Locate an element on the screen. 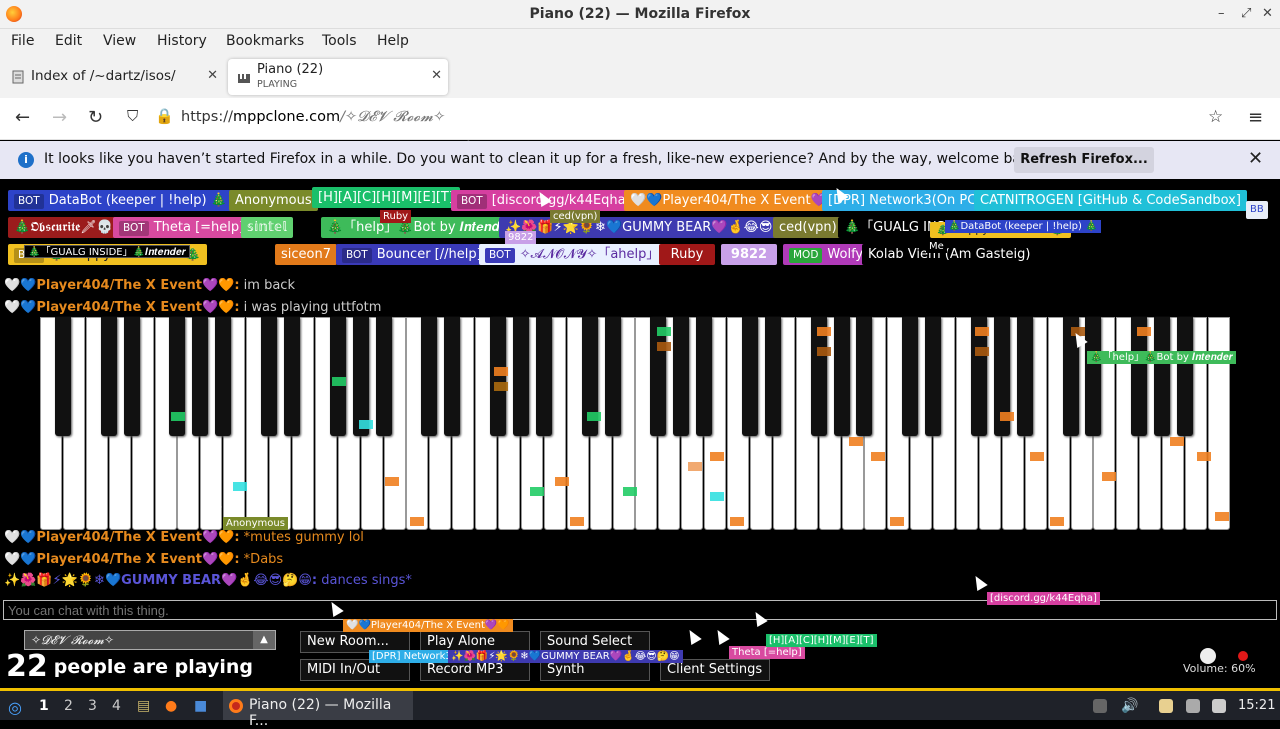  workspace-4: 4 is located at coordinates (116, 706).